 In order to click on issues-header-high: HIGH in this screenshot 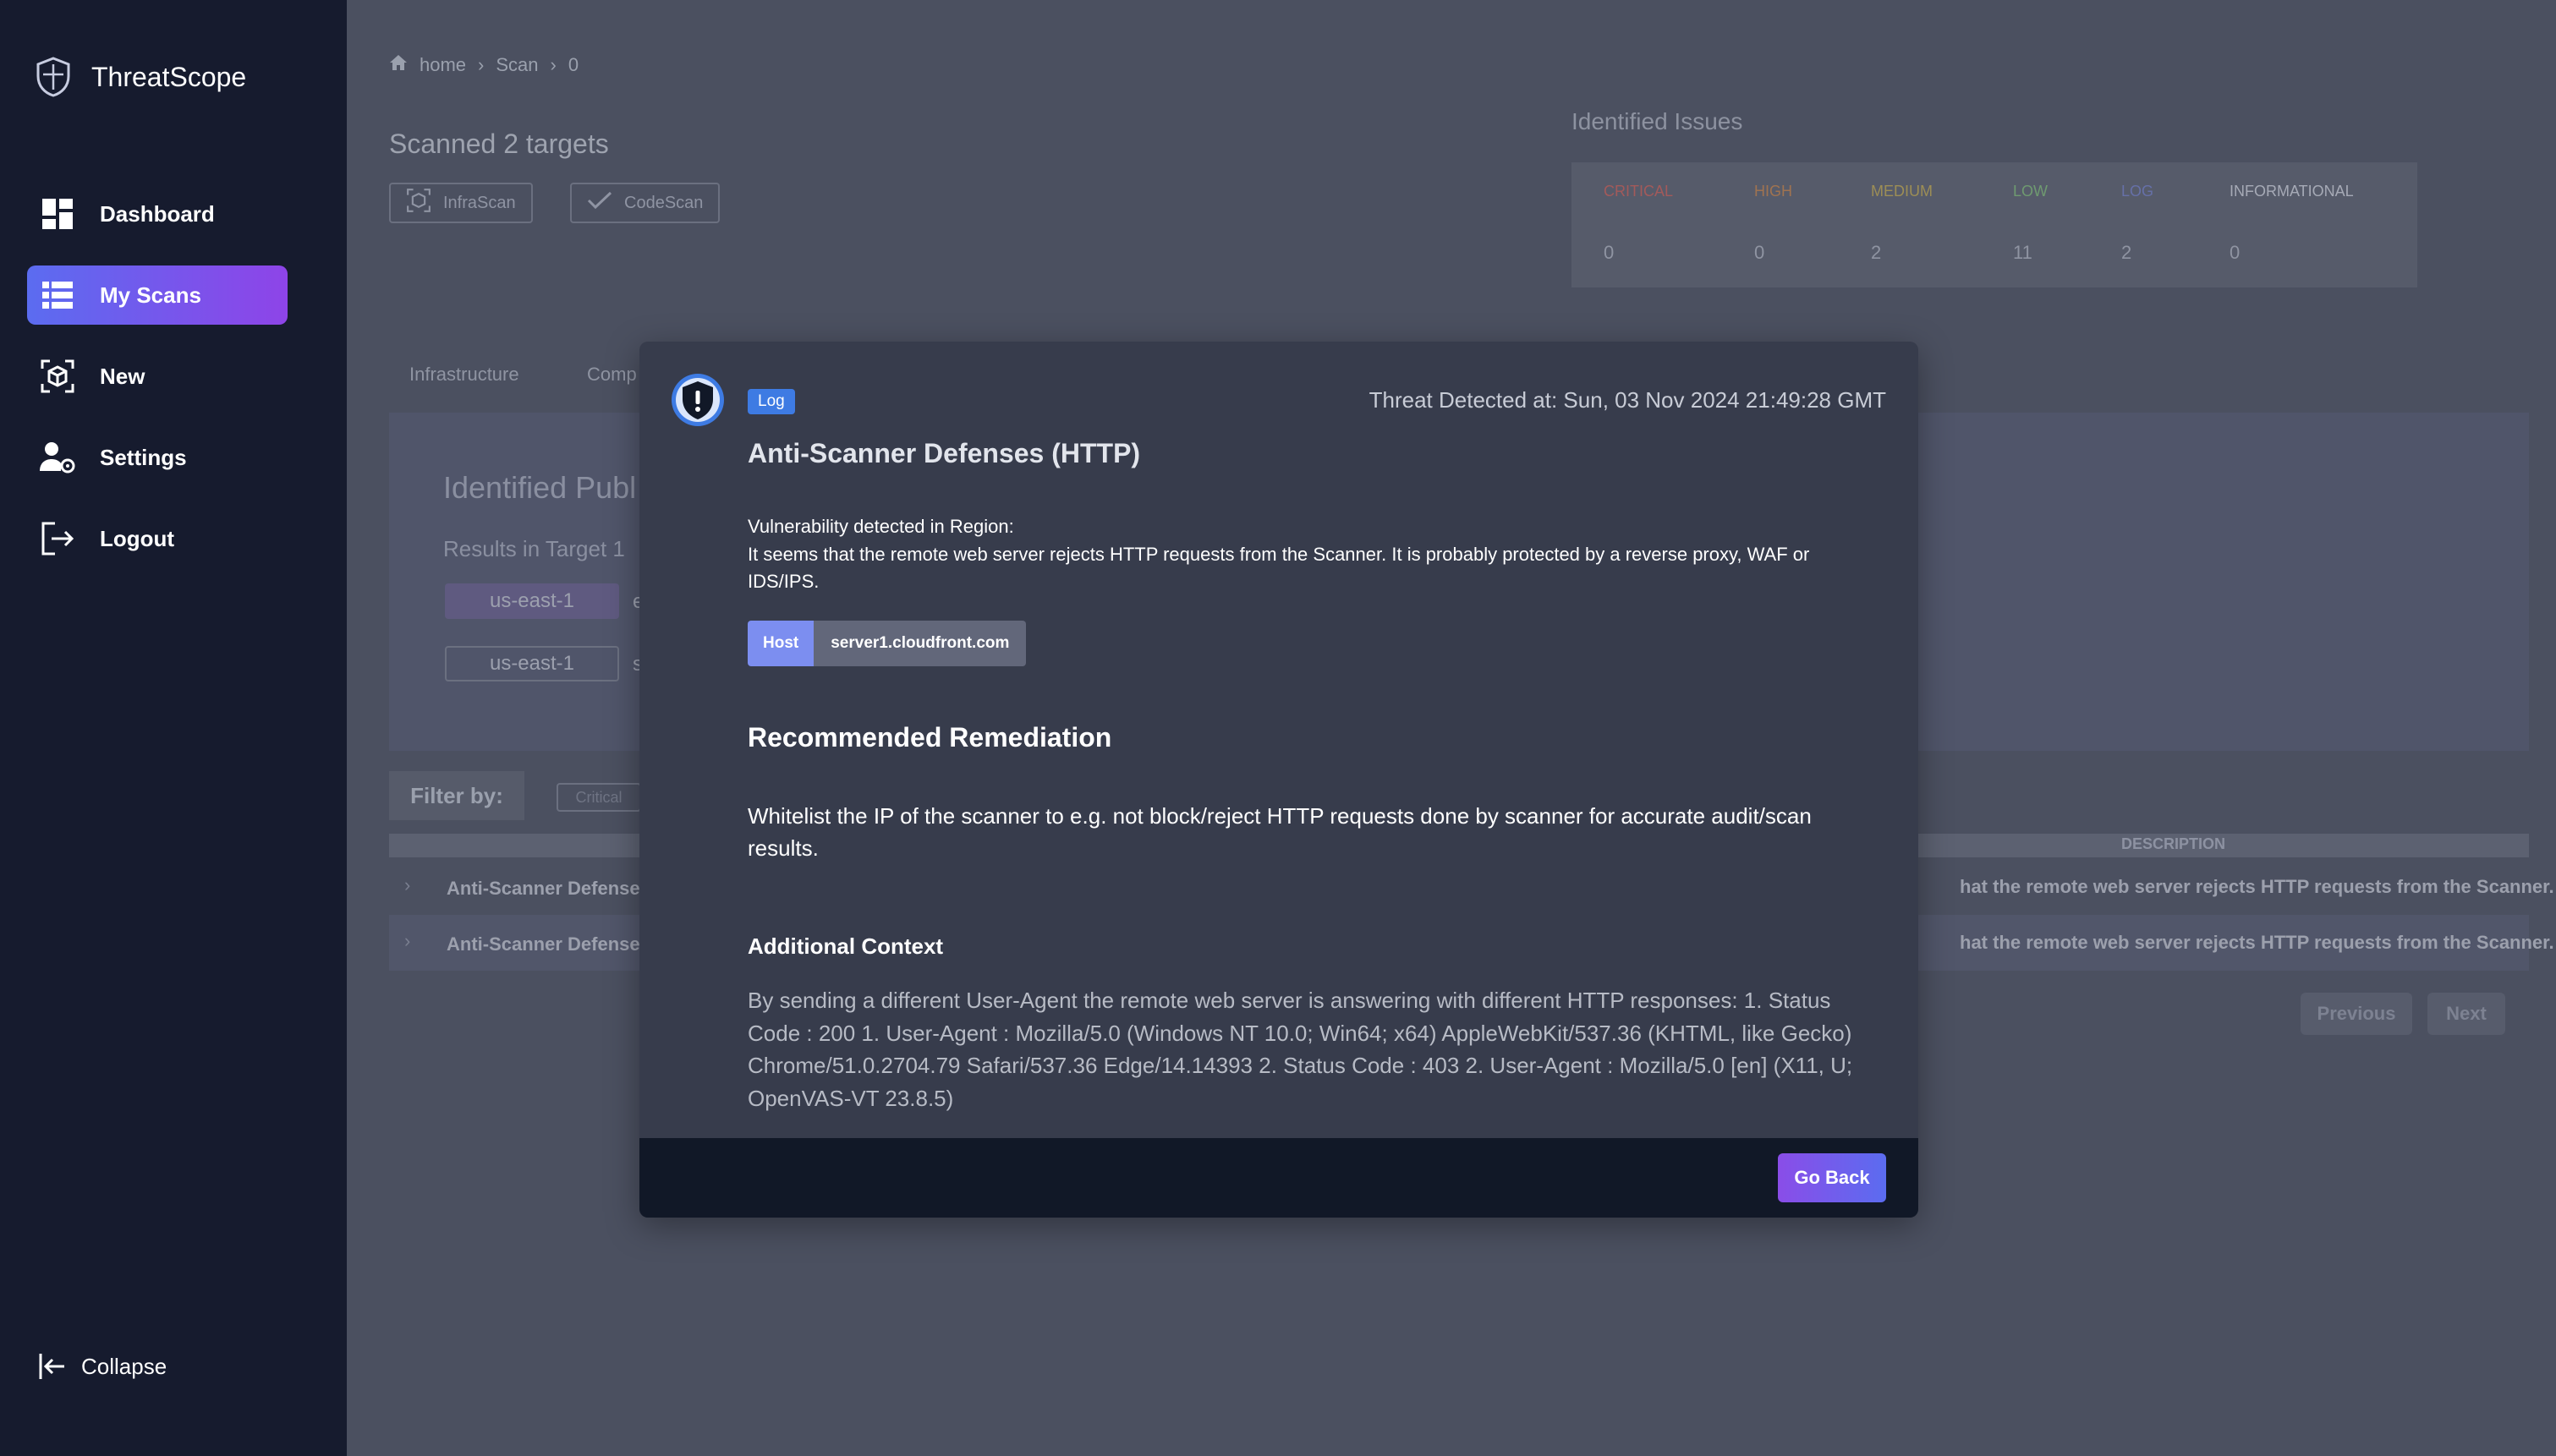, I will do `click(1773, 192)`.